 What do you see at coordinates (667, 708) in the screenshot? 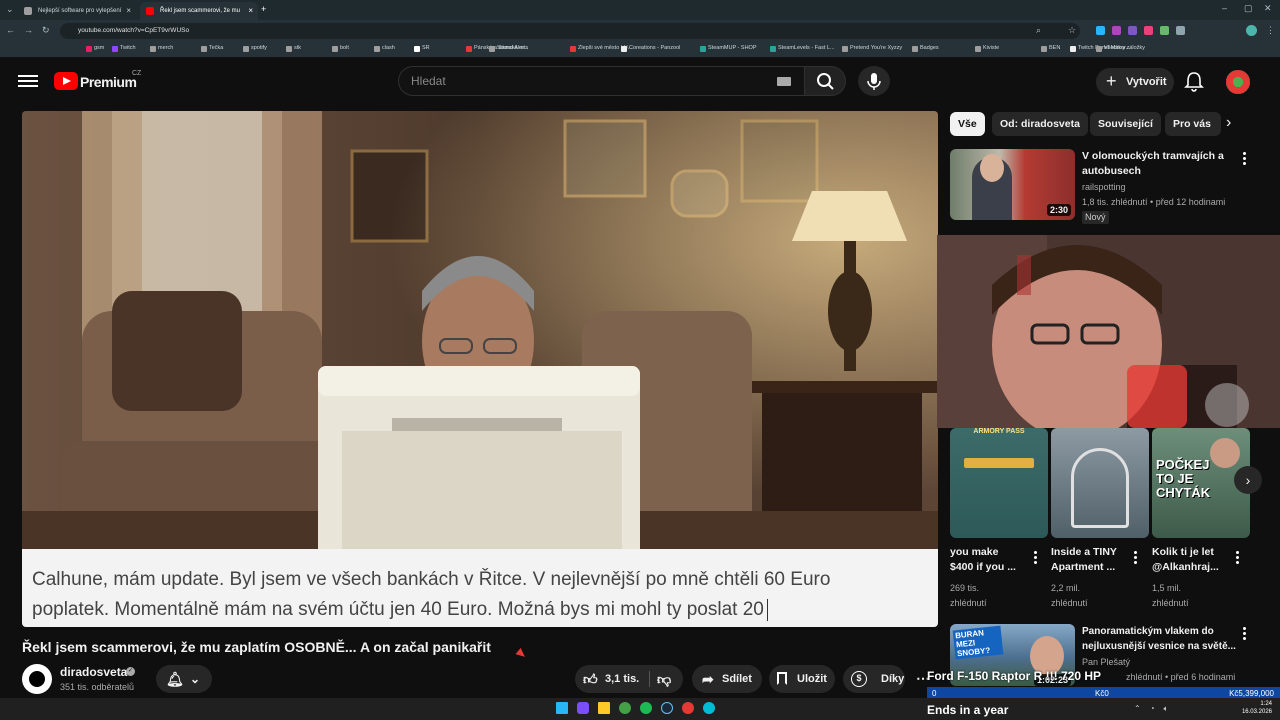
I see `steam-icon` at bounding box center [667, 708].